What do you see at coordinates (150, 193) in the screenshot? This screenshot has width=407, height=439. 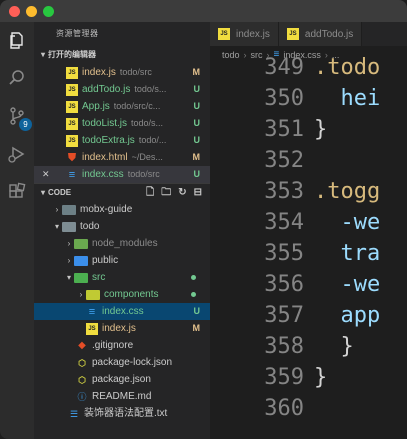 I see `new-file-icon: 🗋` at bounding box center [150, 193].